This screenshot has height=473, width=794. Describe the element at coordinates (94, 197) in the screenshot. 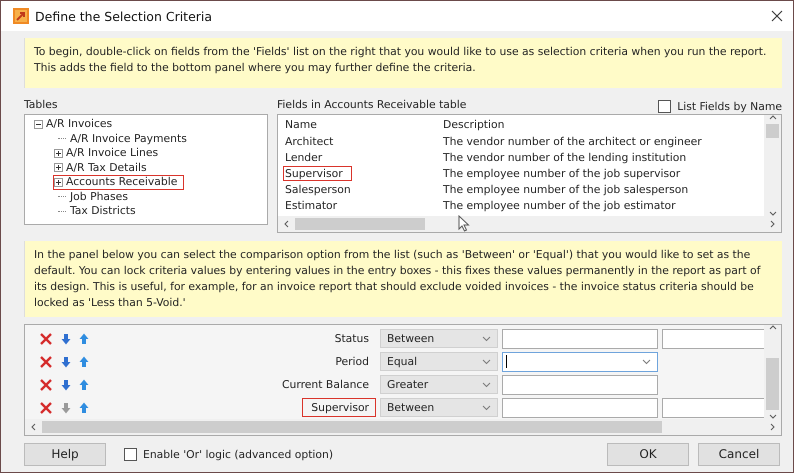

I see `tree-item: Job Phases` at that location.